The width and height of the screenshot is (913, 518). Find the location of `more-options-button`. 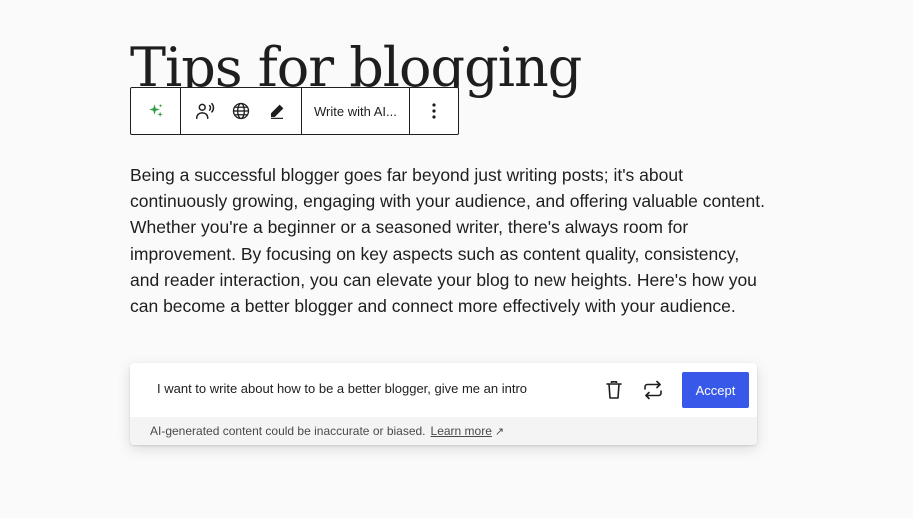

more-options-button is located at coordinates (434, 111).